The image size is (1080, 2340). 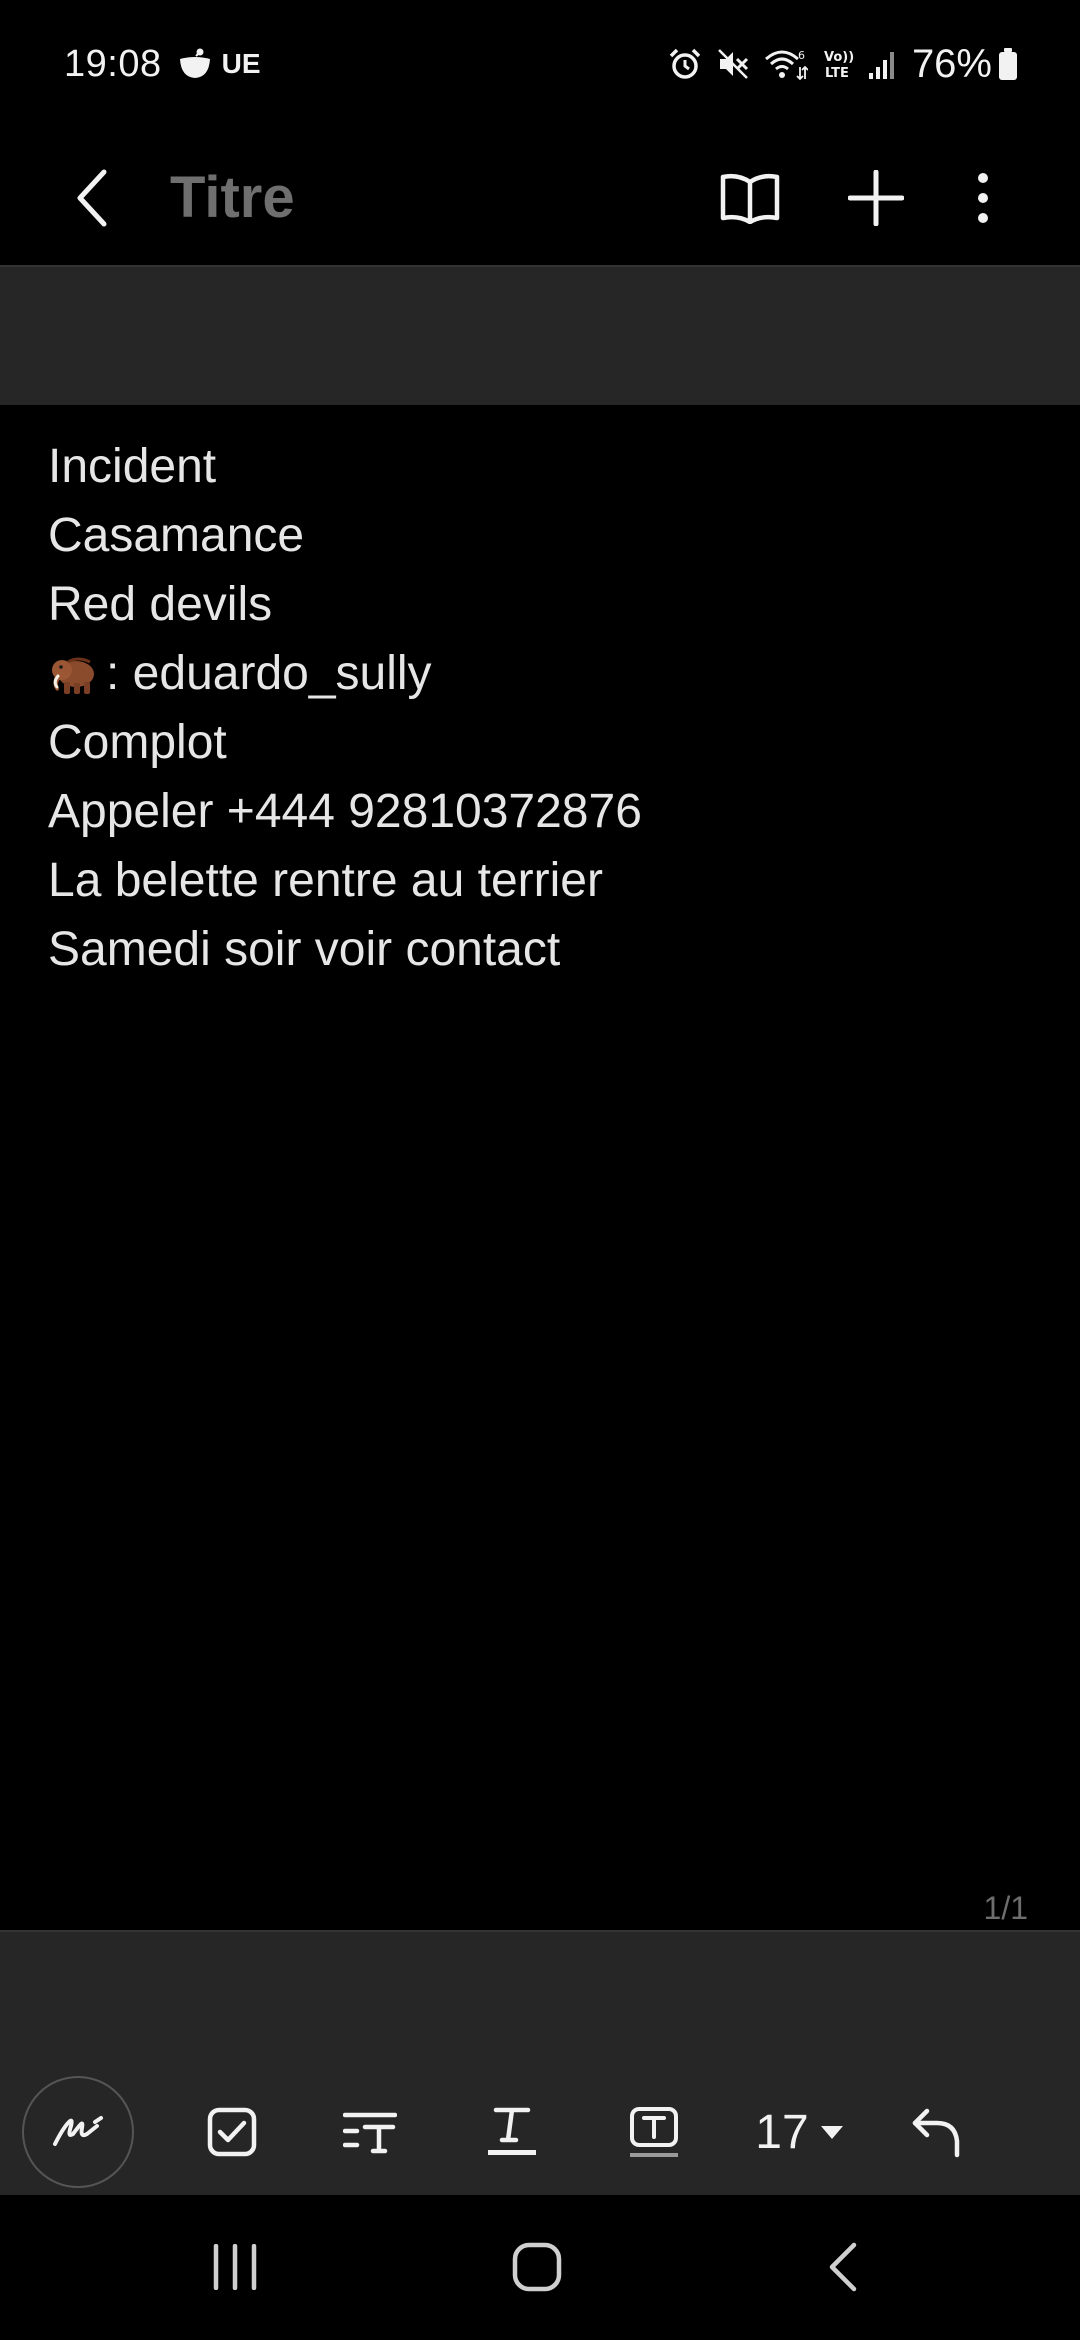 I want to click on status-right: 6 Vo)) LTE 76%, so click(x=836, y=64).